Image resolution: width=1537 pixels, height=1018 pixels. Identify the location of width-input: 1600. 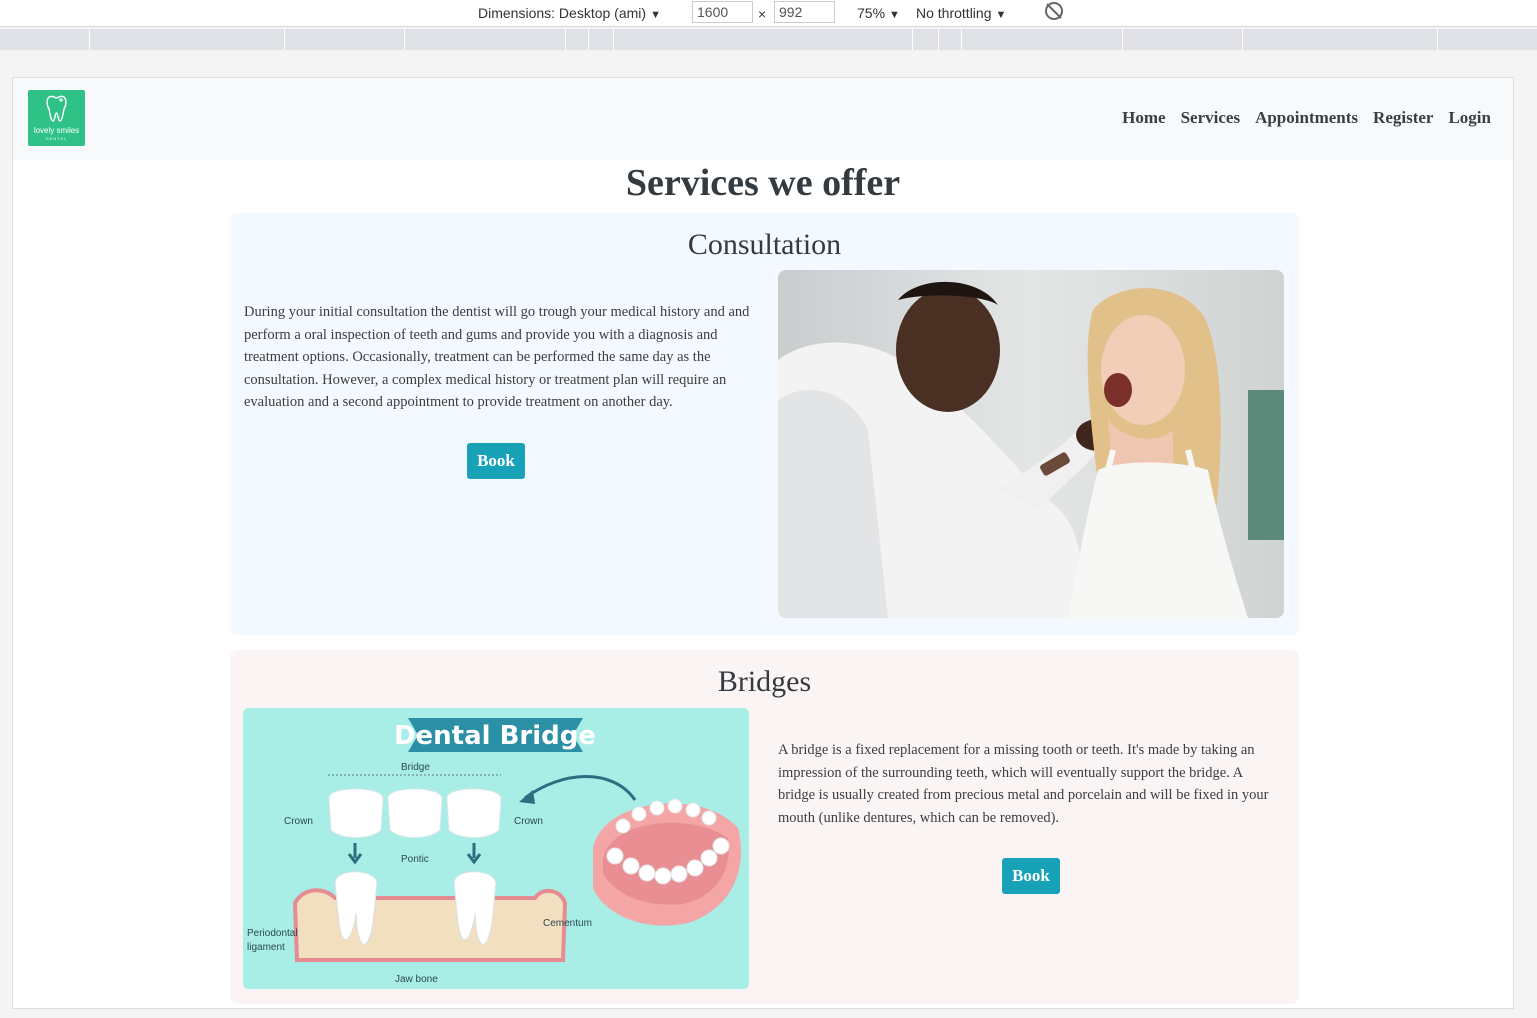
(722, 12).